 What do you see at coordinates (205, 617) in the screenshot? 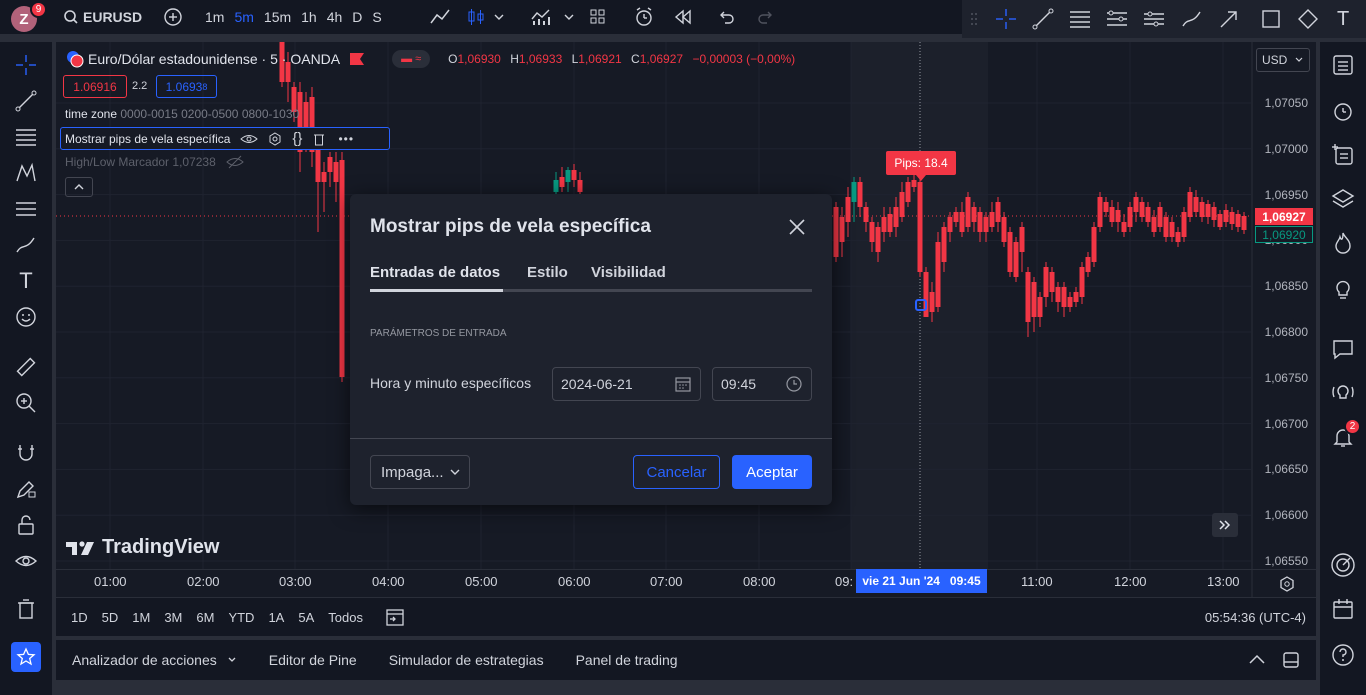
I see `range-6m: 6M` at bounding box center [205, 617].